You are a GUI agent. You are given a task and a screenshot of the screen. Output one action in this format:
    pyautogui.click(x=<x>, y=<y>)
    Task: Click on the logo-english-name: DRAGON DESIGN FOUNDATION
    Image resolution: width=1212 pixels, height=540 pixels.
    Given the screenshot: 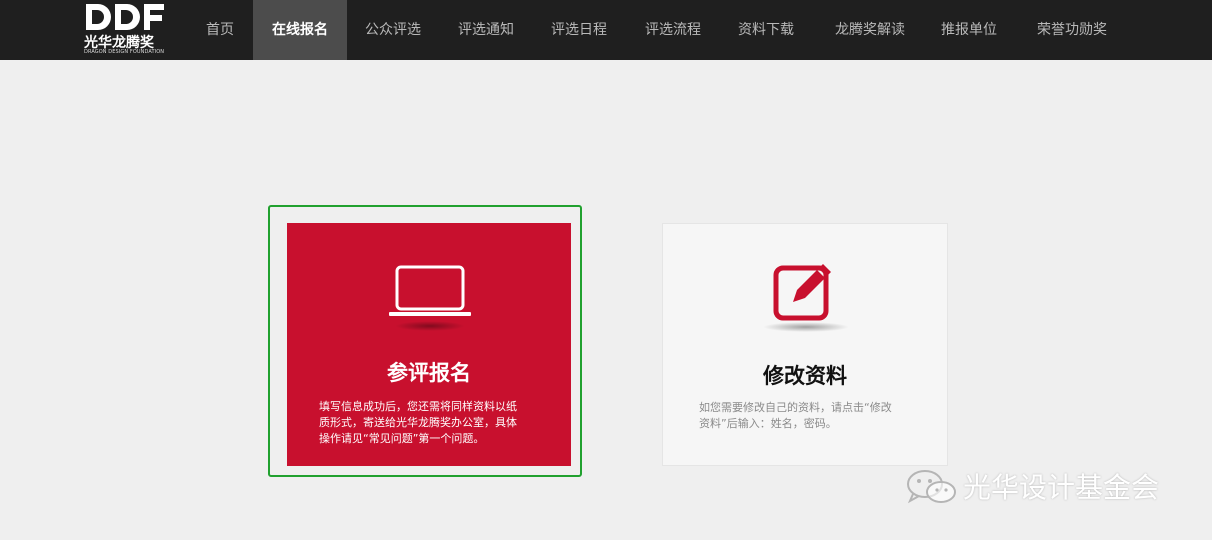 What is the action you would take?
    pyautogui.click(x=124, y=52)
    